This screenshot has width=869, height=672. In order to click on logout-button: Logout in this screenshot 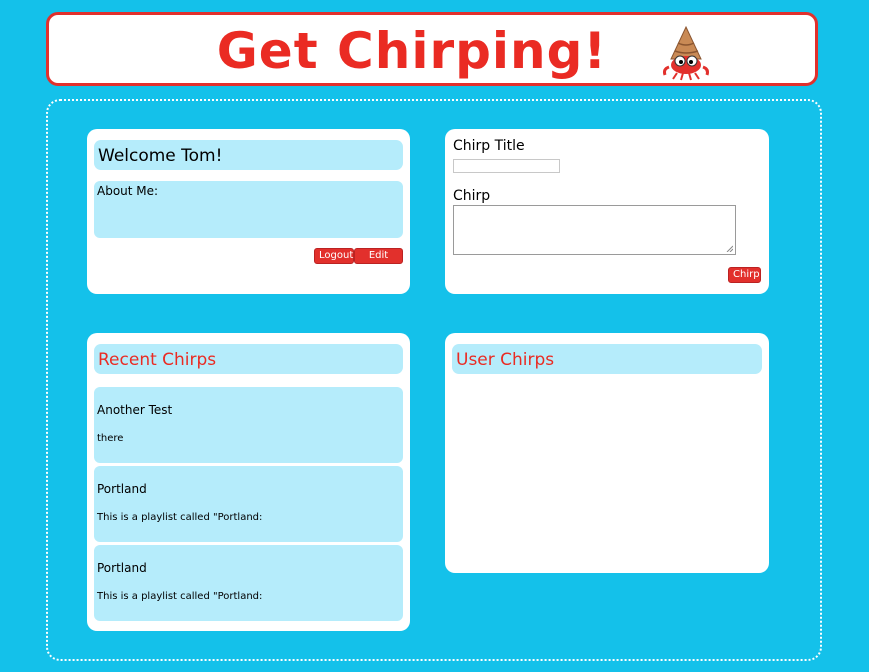, I will do `click(334, 256)`.